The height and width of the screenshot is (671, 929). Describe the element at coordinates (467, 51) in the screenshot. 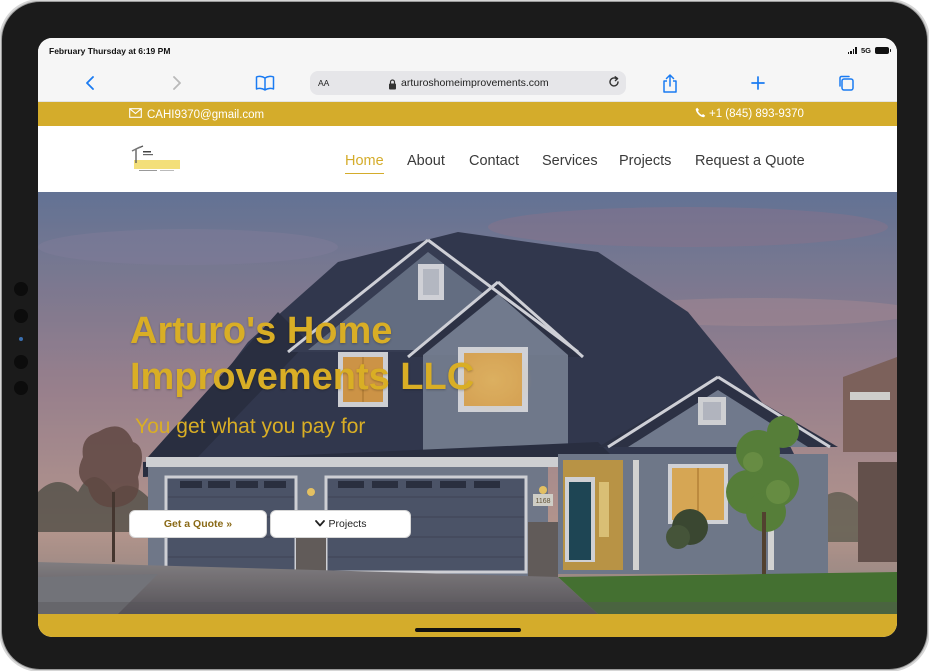

I see `status-bar: February Thursday at 6:19 PM 5G` at that location.